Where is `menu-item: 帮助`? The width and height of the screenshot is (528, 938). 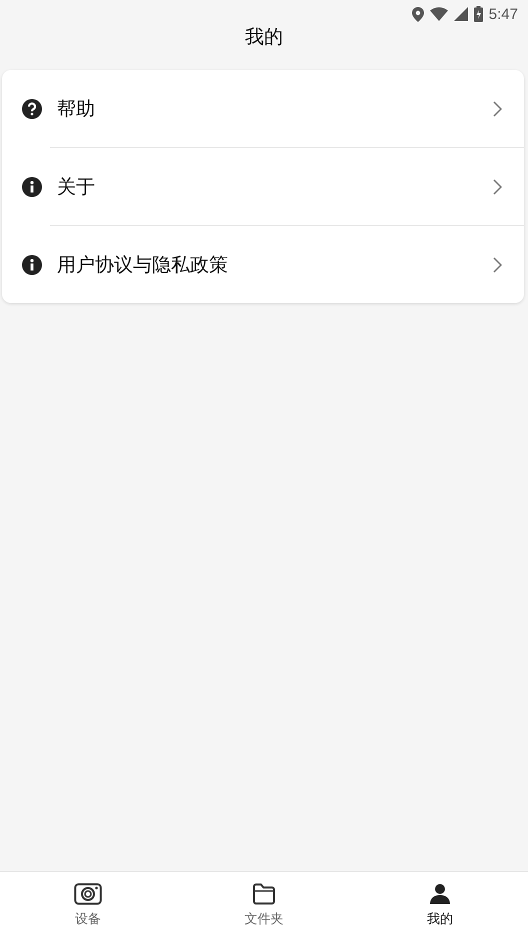
menu-item: 帮助 is located at coordinates (263, 108).